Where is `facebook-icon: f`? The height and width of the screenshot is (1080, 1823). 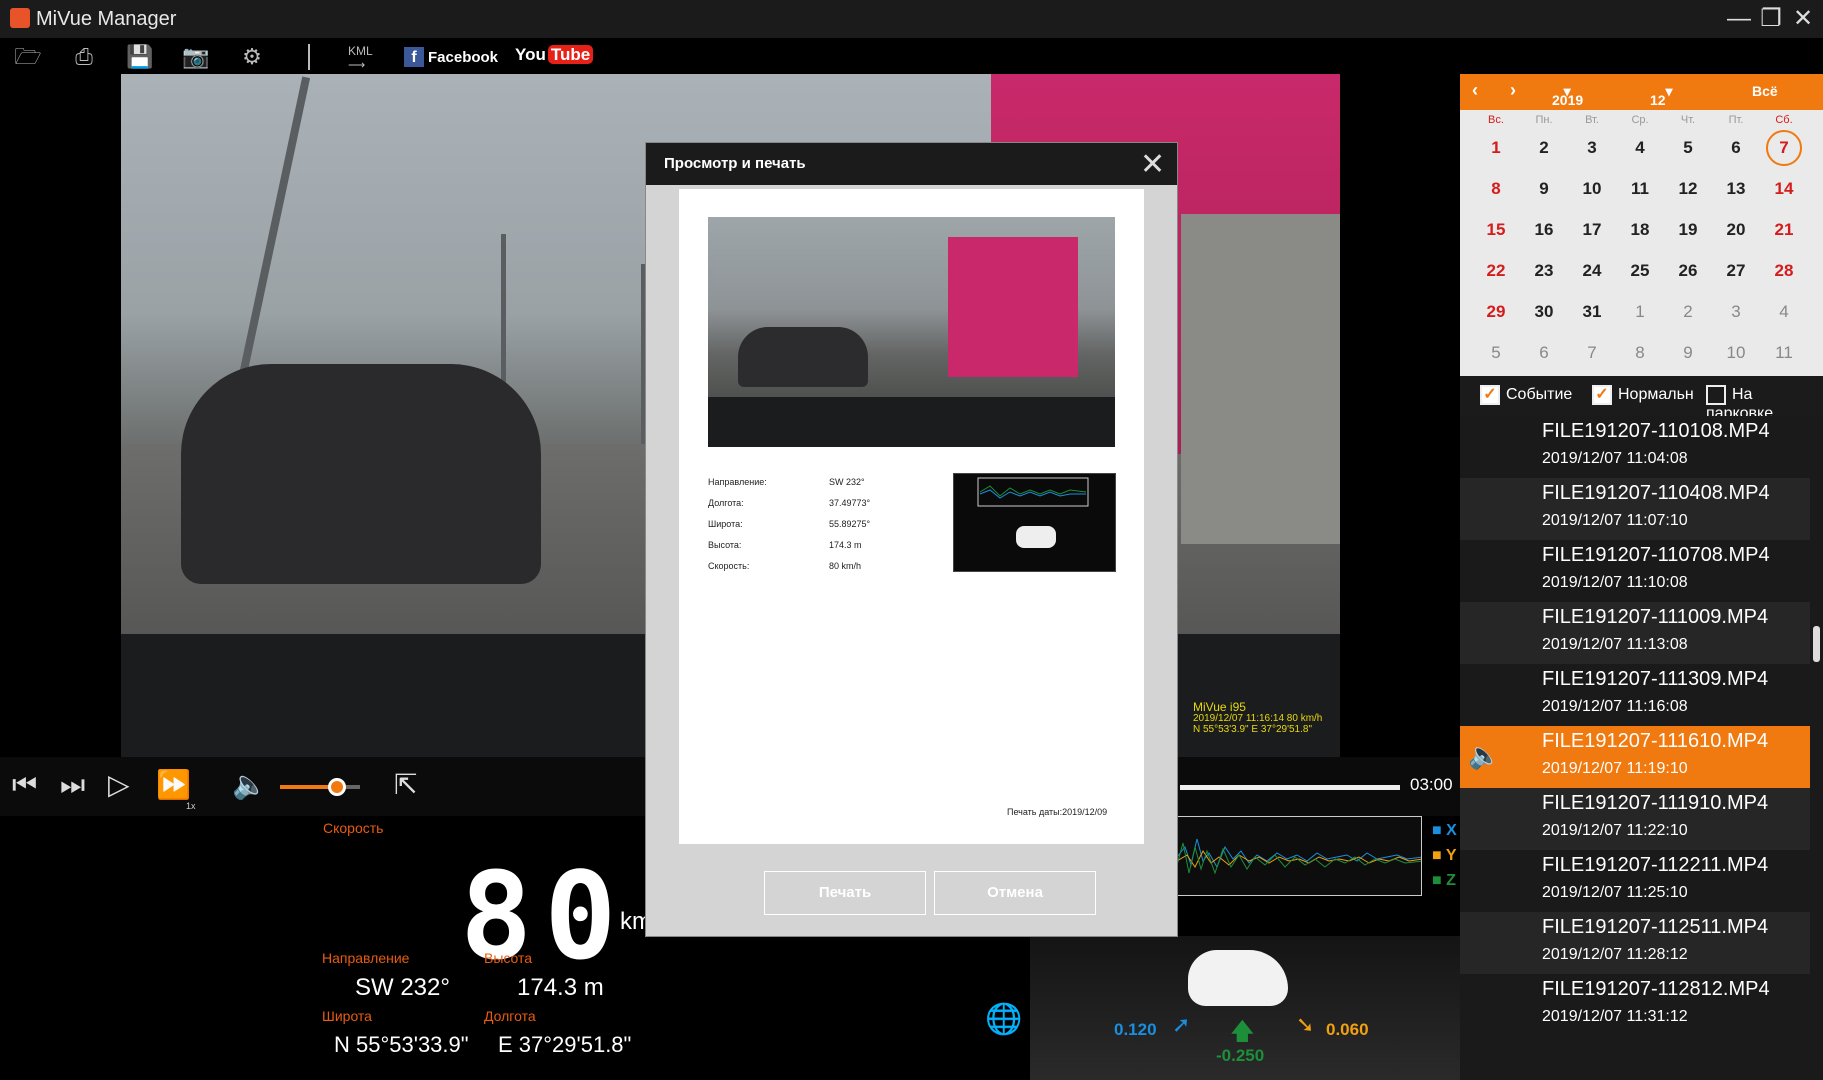
facebook-icon: f is located at coordinates (414, 57).